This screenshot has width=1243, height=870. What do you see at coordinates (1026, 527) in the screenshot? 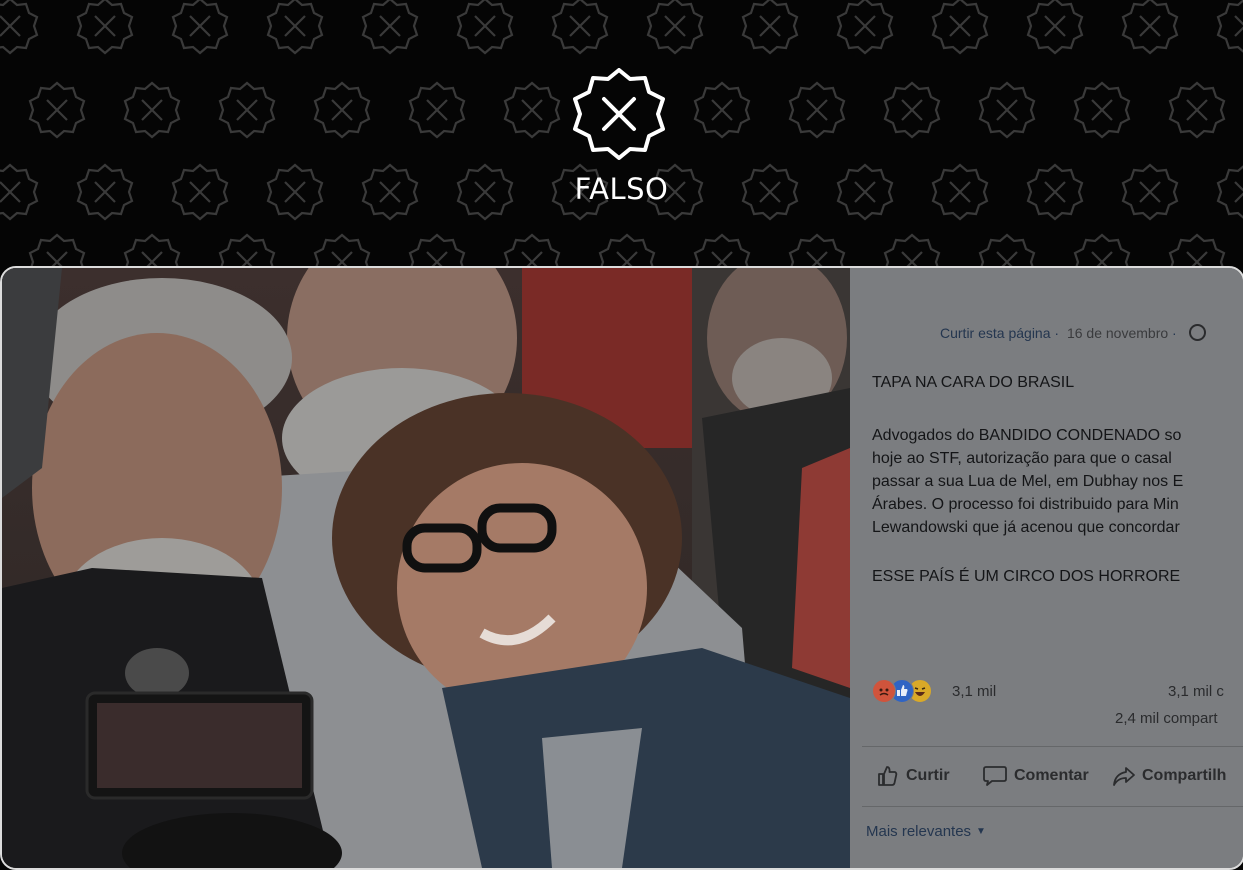
I see `post-body-line: Lewandowski que já acenou que concordar` at bounding box center [1026, 527].